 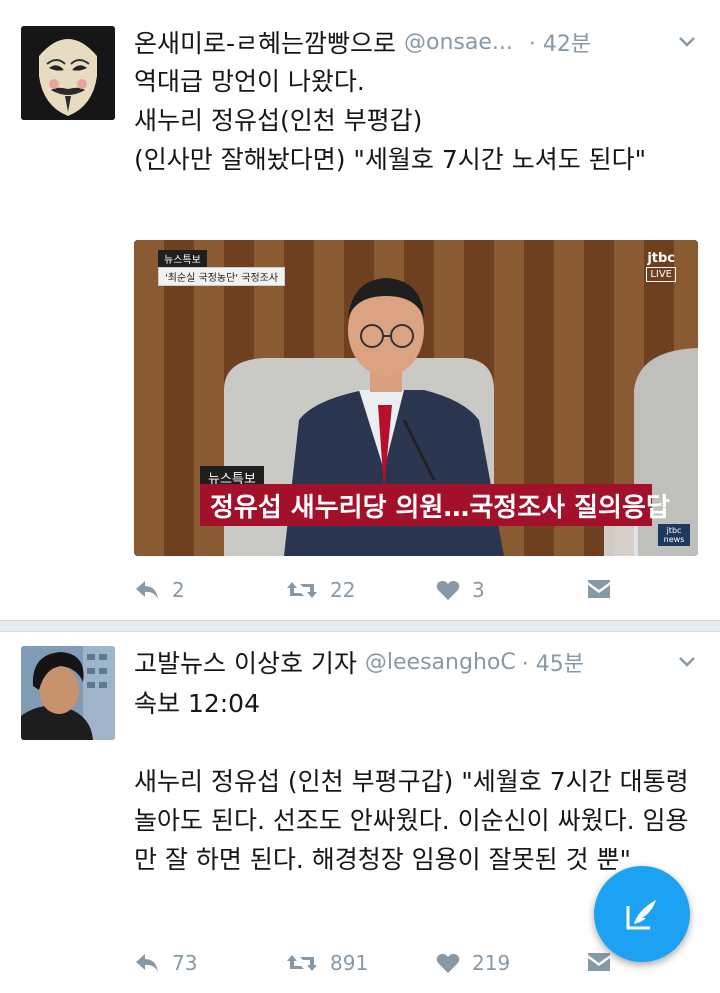 What do you see at coordinates (320, 590) in the screenshot?
I see `retweet-button: 22` at bounding box center [320, 590].